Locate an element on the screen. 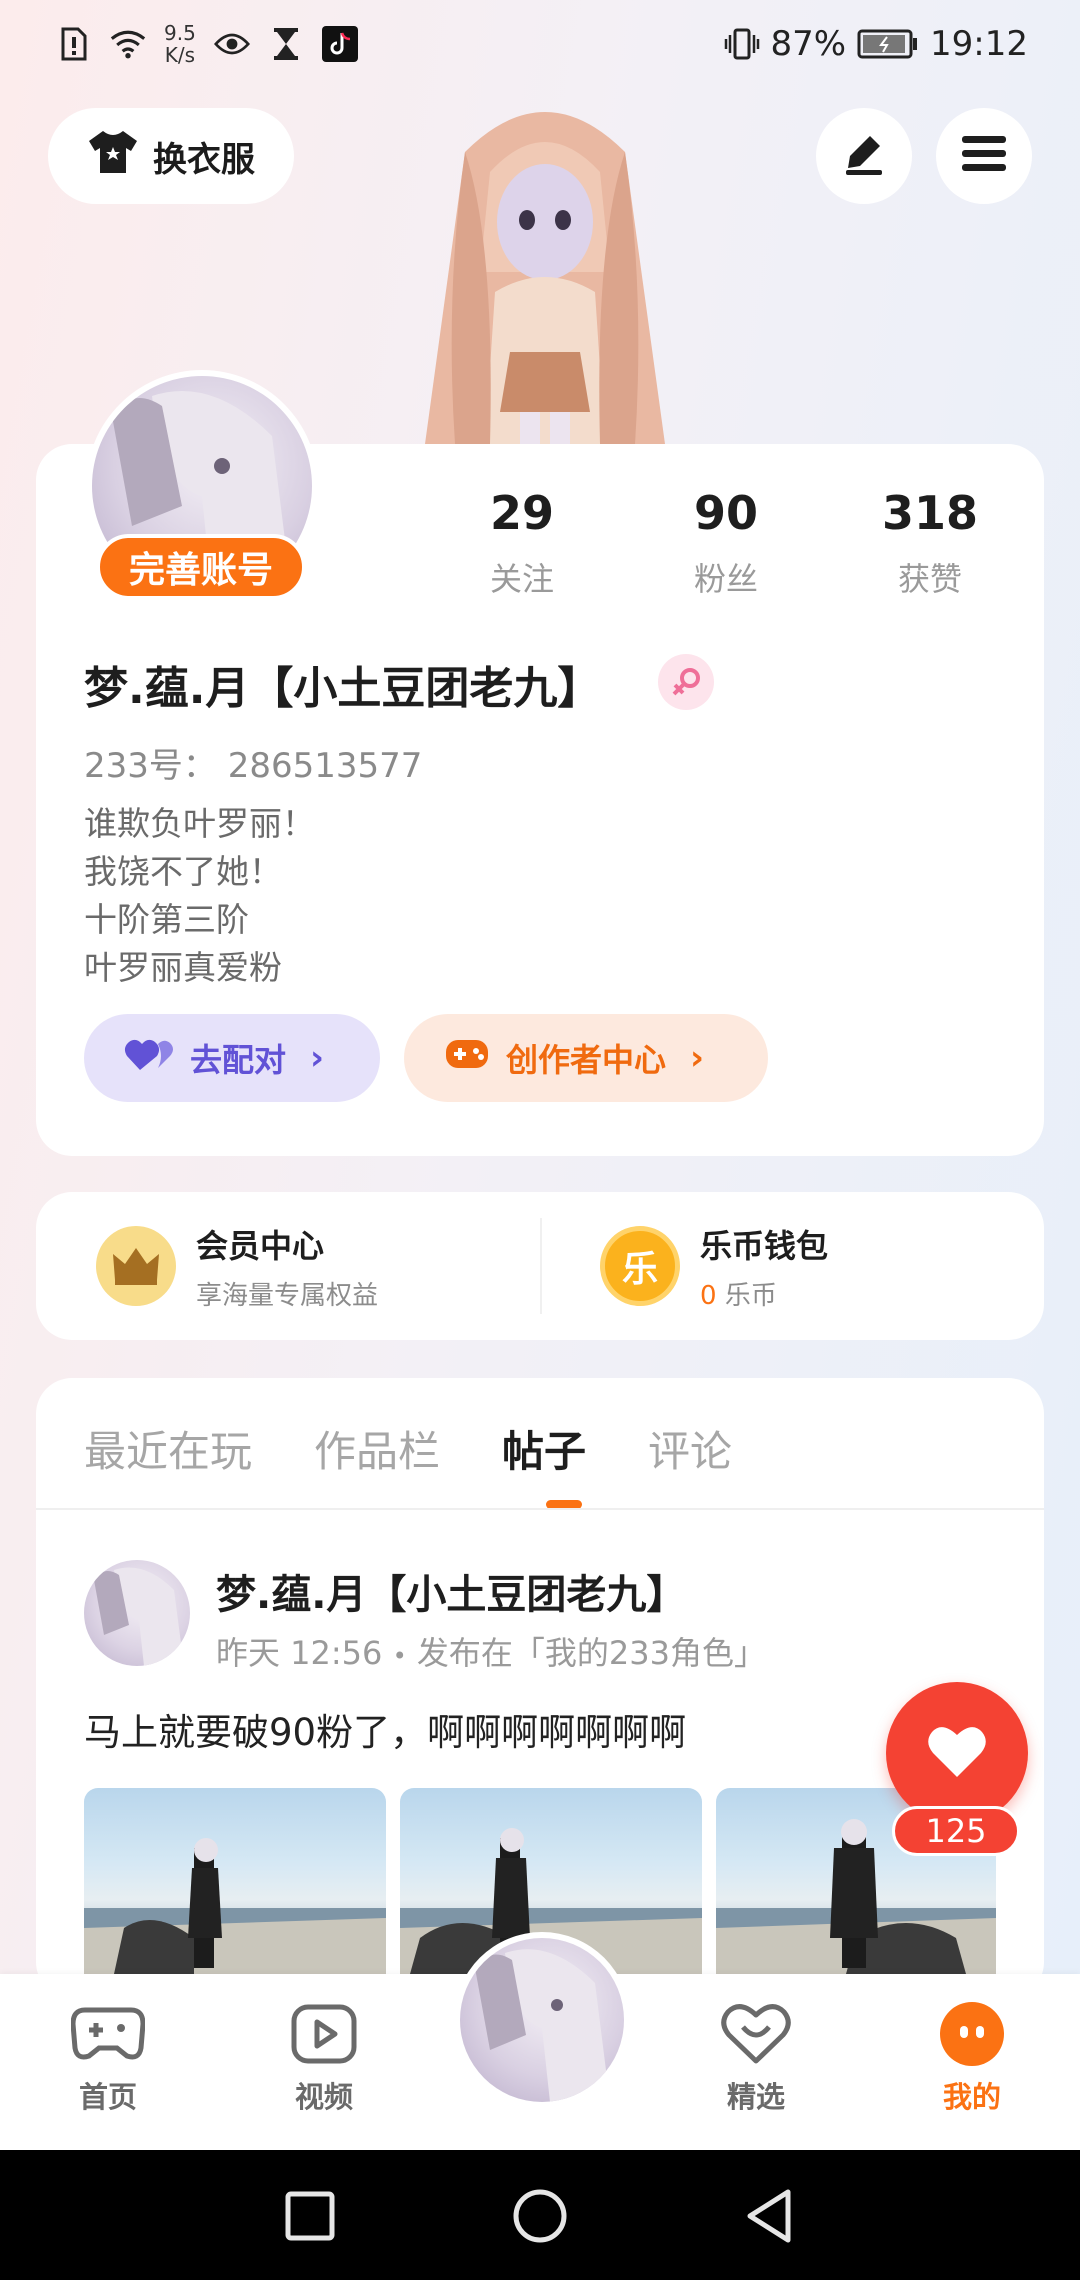 The height and width of the screenshot is (2280, 1080). member-center: 会员中心 享海量专属权益 is located at coordinates (288, 1266).